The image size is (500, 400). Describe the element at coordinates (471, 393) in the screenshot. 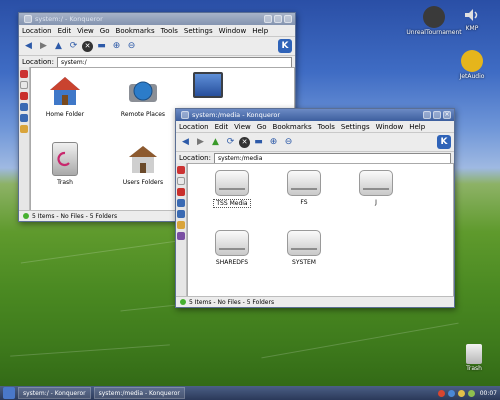

I see `tray-volume-icon` at that location.